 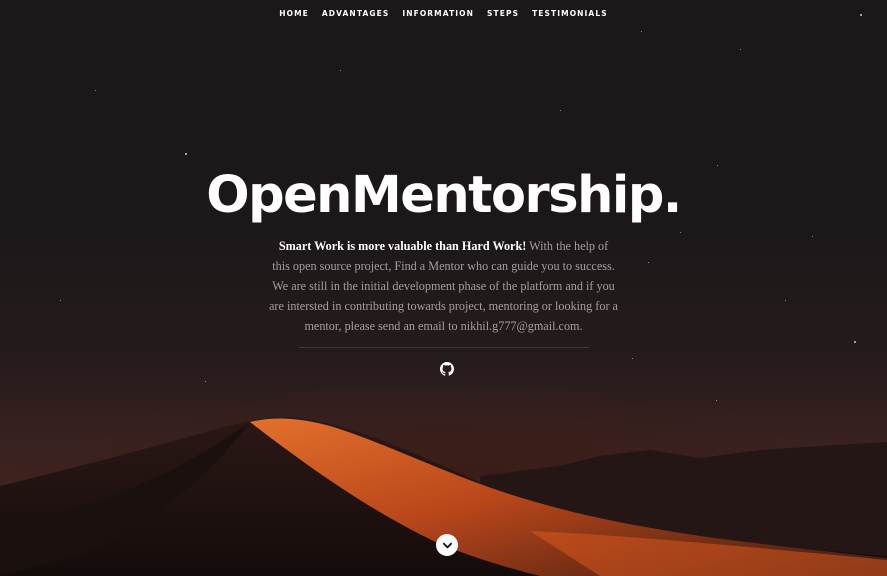 What do you see at coordinates (570, 13) in the screenshot?
I see `nav-link-testimonials: TESTIMONIALS` at bounding box center [570, 13].